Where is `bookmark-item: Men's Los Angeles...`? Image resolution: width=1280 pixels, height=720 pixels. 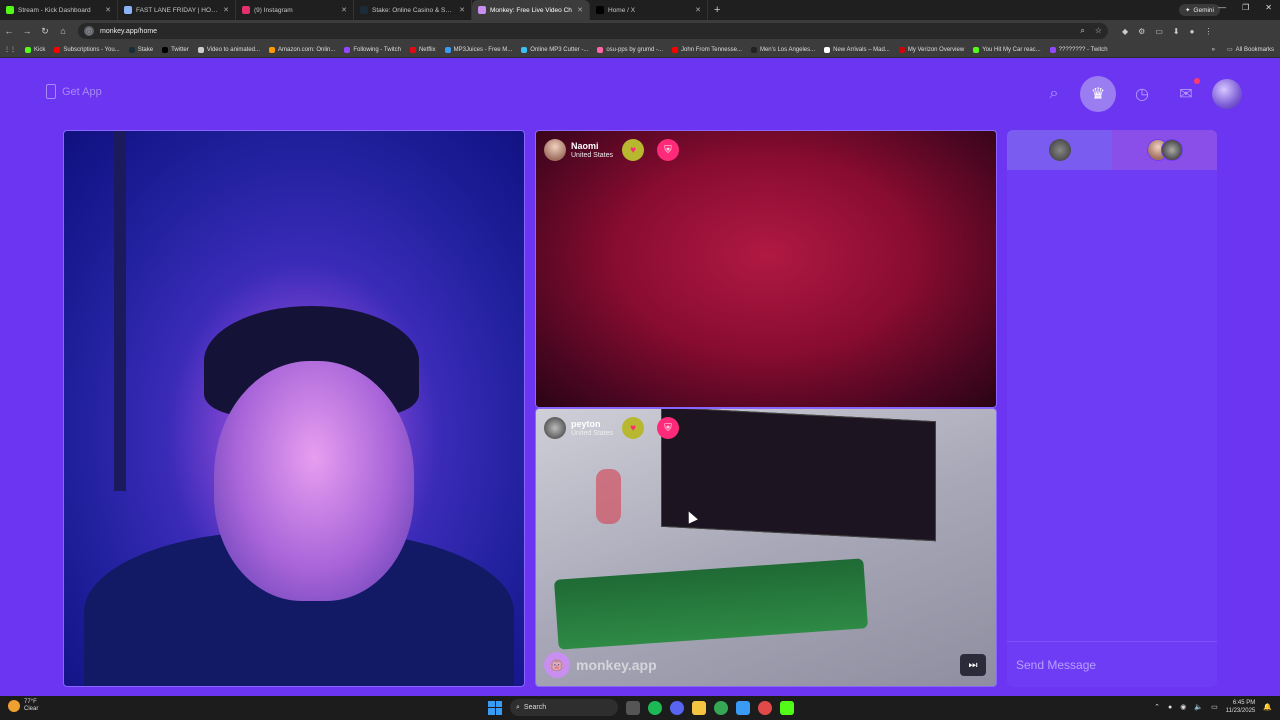 bookmark-item: Men's Los Angeles... is located at coordinates (783, 49).